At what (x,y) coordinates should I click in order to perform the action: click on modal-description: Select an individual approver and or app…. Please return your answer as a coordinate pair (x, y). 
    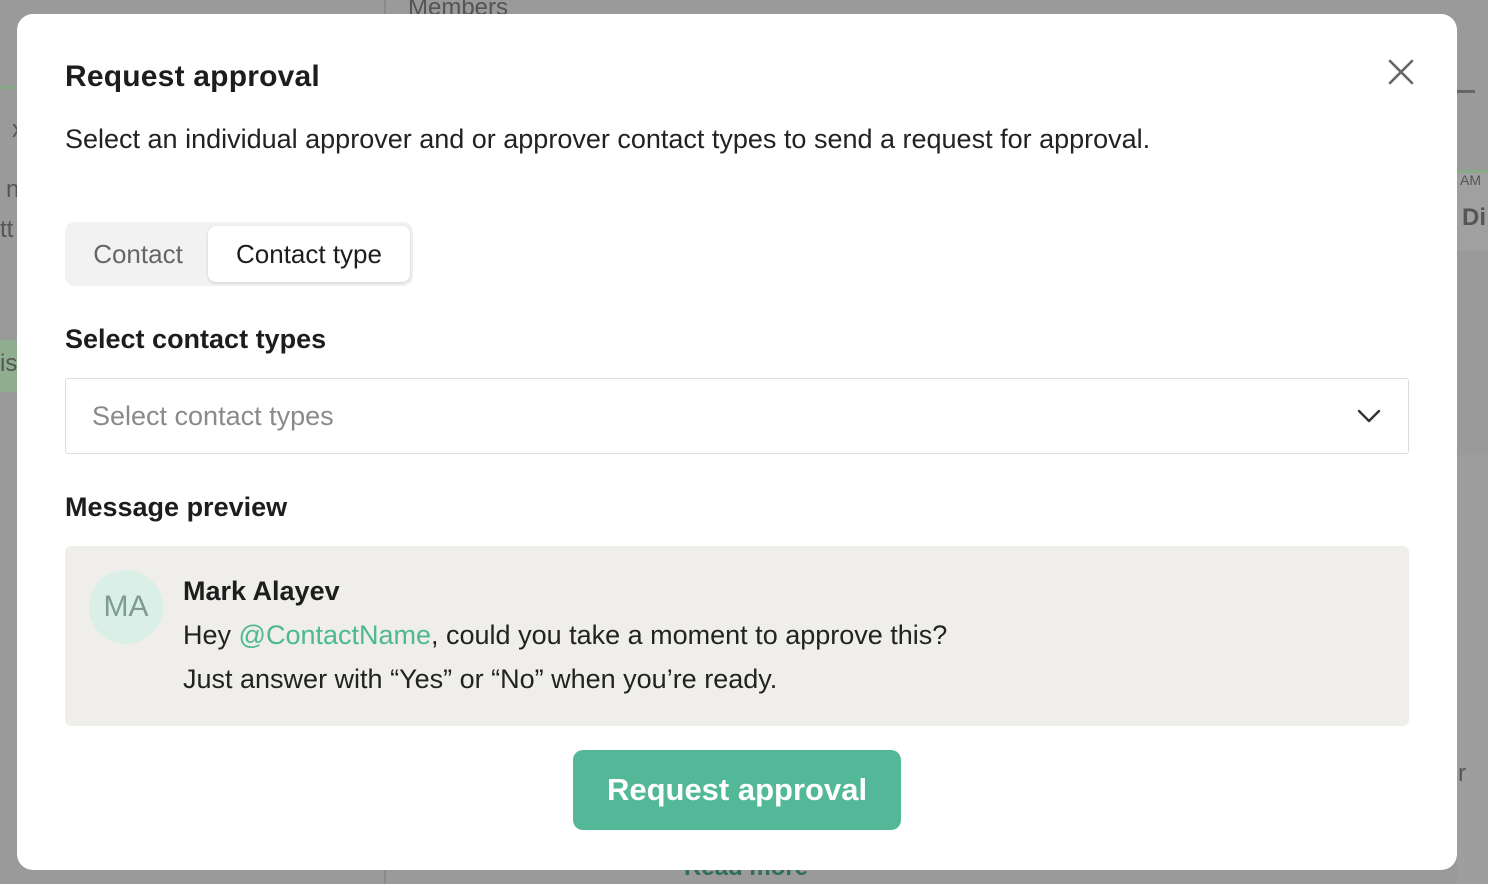
    Looking at the image, I should click on (608, 139).